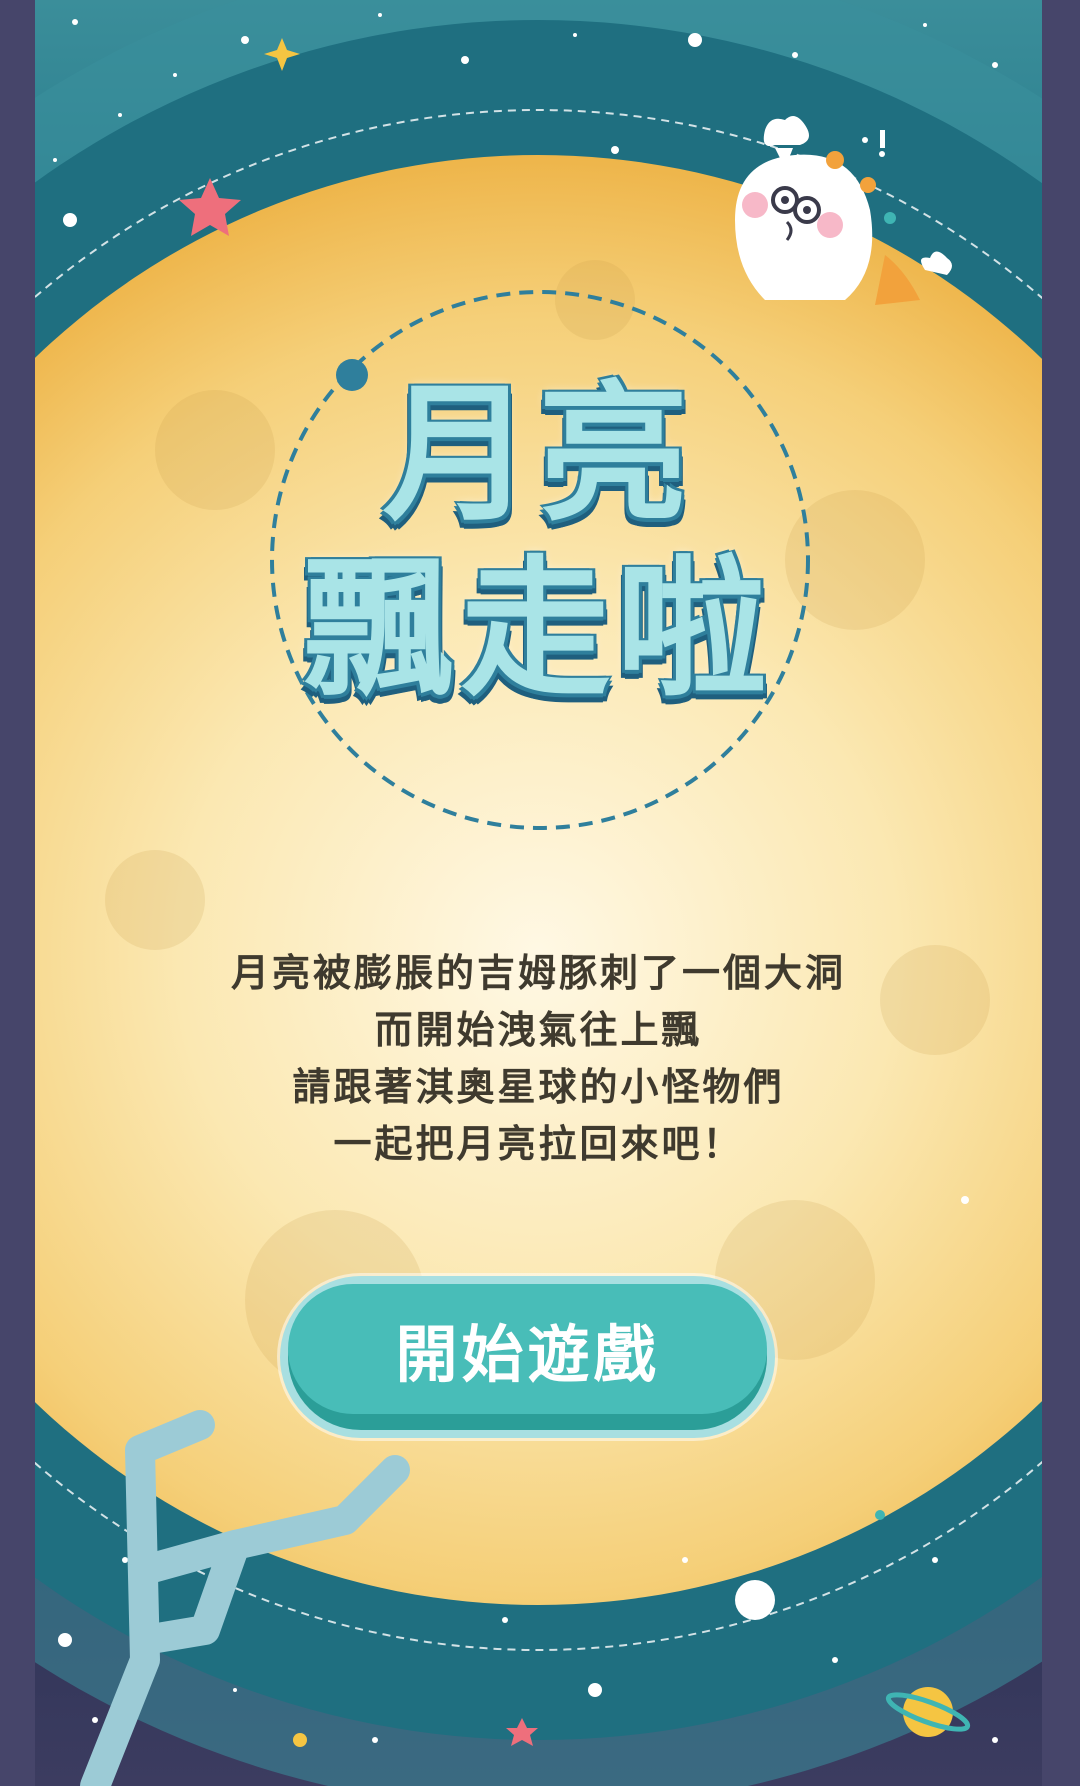 The height and width of the screenshot is (1786, 1080). Describe the element at coordinates (538, 455) in the screenshot. I see `game-title-line1: 月亮` at that location.